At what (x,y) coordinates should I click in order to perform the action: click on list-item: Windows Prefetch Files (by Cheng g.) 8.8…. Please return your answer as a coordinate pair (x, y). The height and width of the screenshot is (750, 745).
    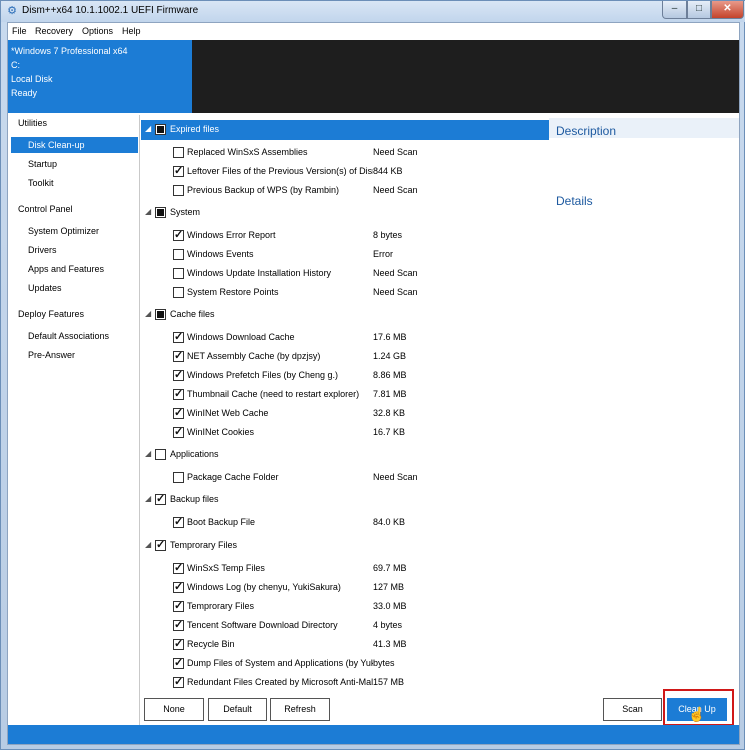
    Looking at the image, I should click on (345, 376).